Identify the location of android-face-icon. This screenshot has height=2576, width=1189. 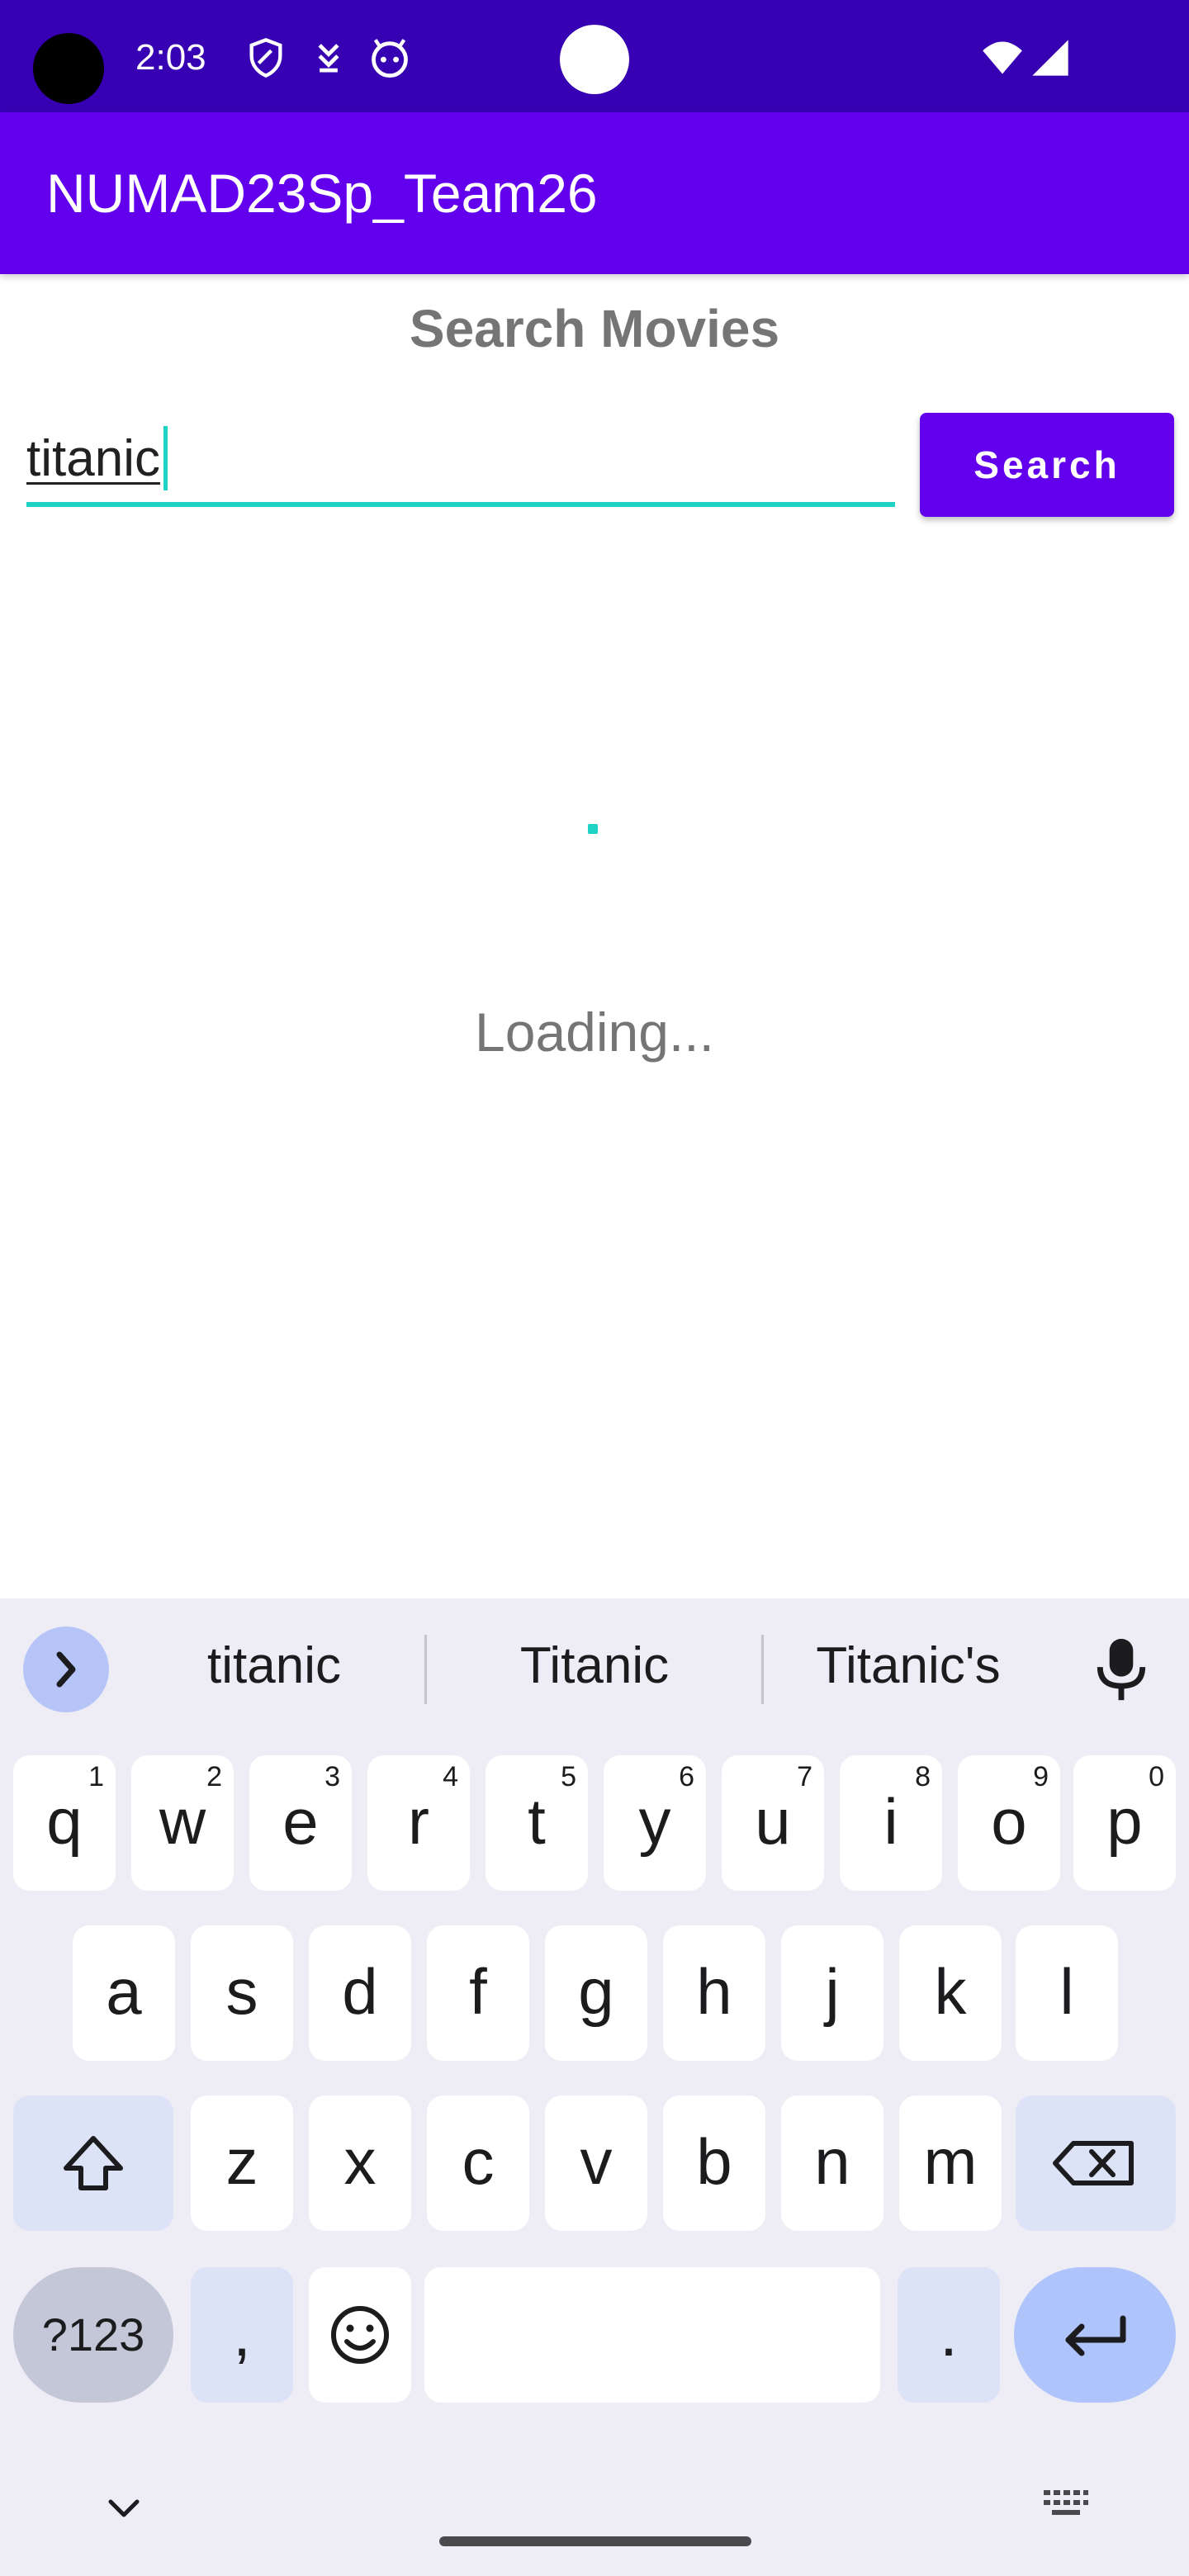
(390, 58).